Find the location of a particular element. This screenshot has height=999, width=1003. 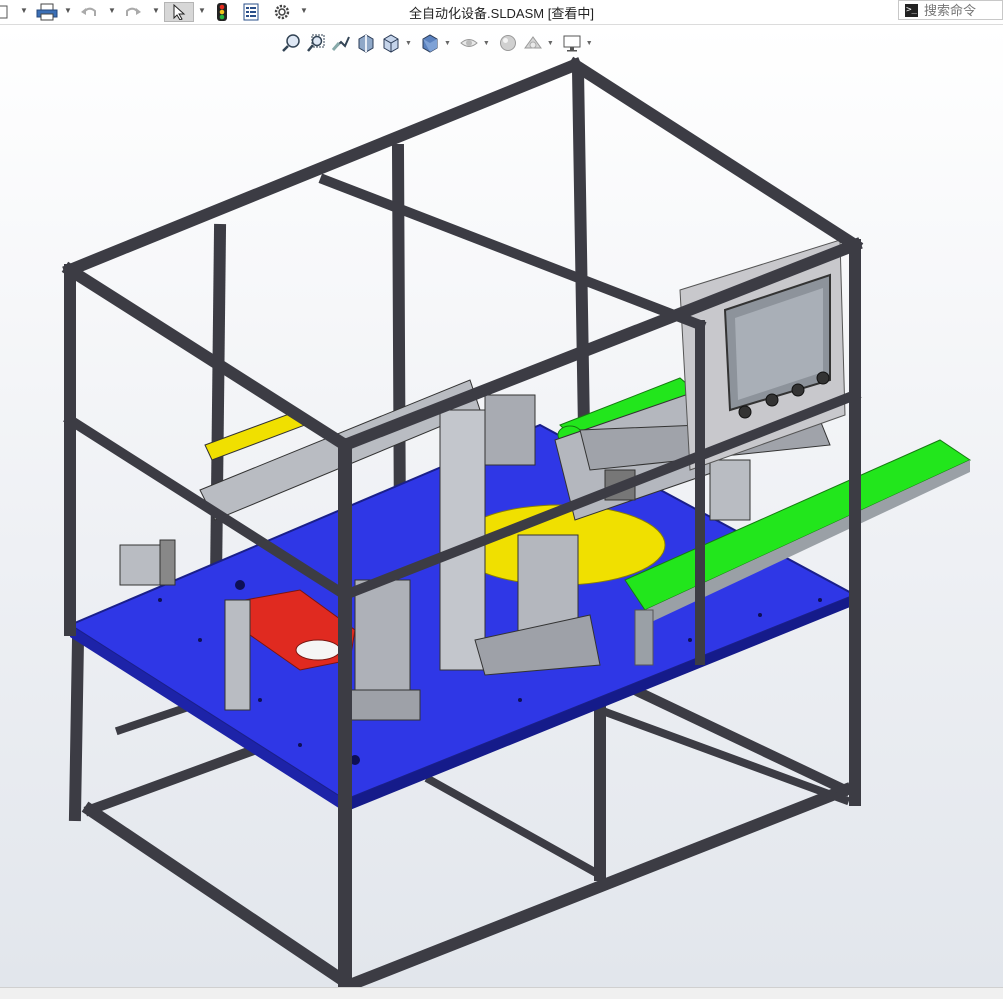

undo-icon is located at coordinates (88, 11).